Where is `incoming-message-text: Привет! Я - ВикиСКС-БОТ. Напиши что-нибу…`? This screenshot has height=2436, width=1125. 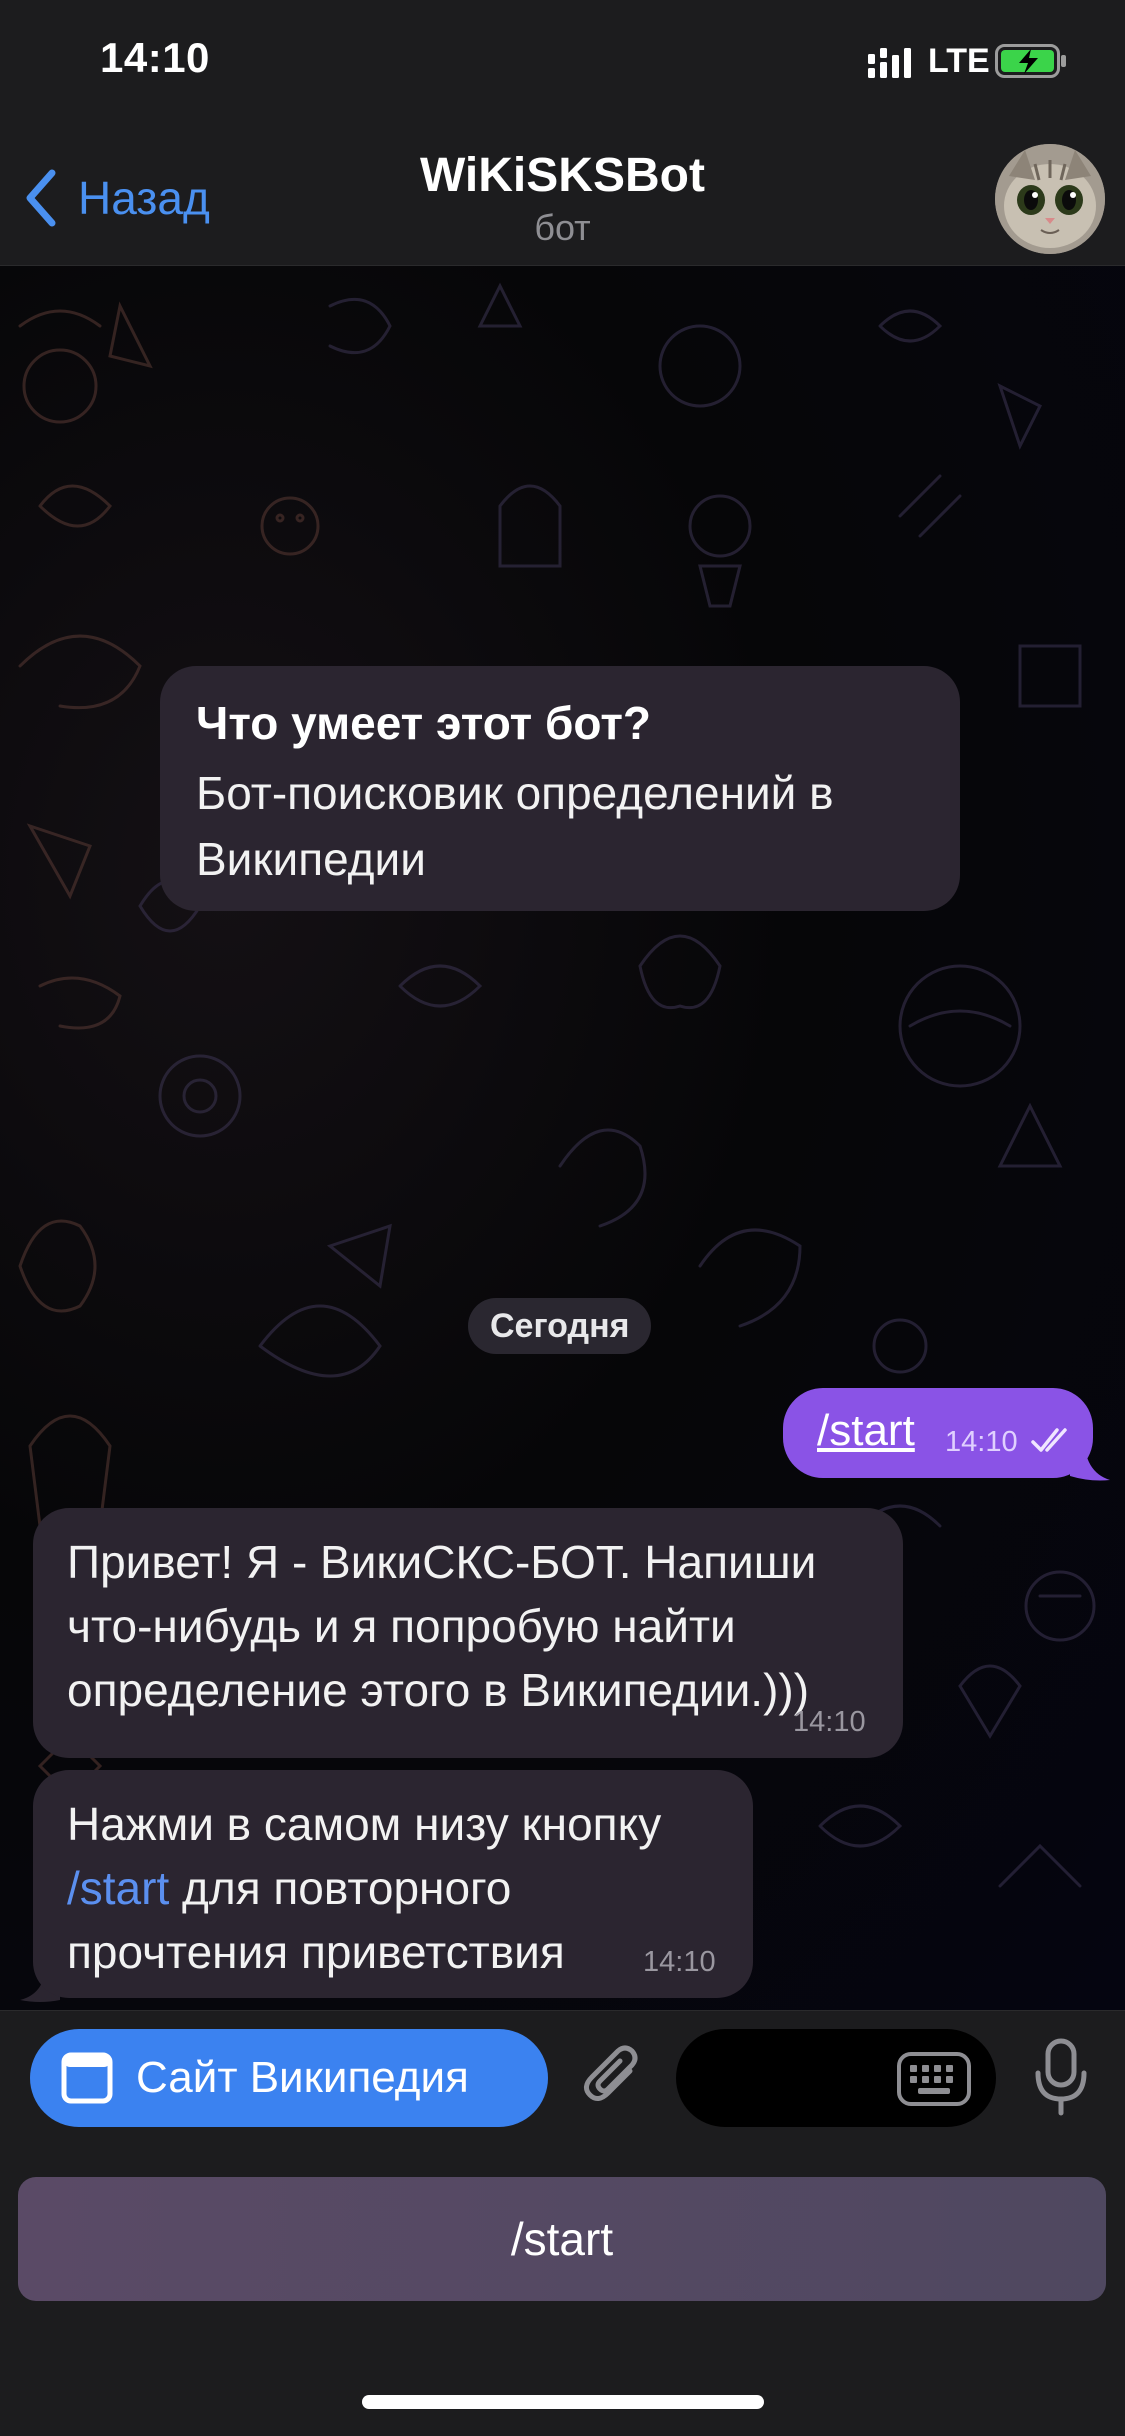
incoming-message-text: Привет! Я - ВикиСКС-БОТ. Напиши что-нибу… is located at coordinates (442, 1626).